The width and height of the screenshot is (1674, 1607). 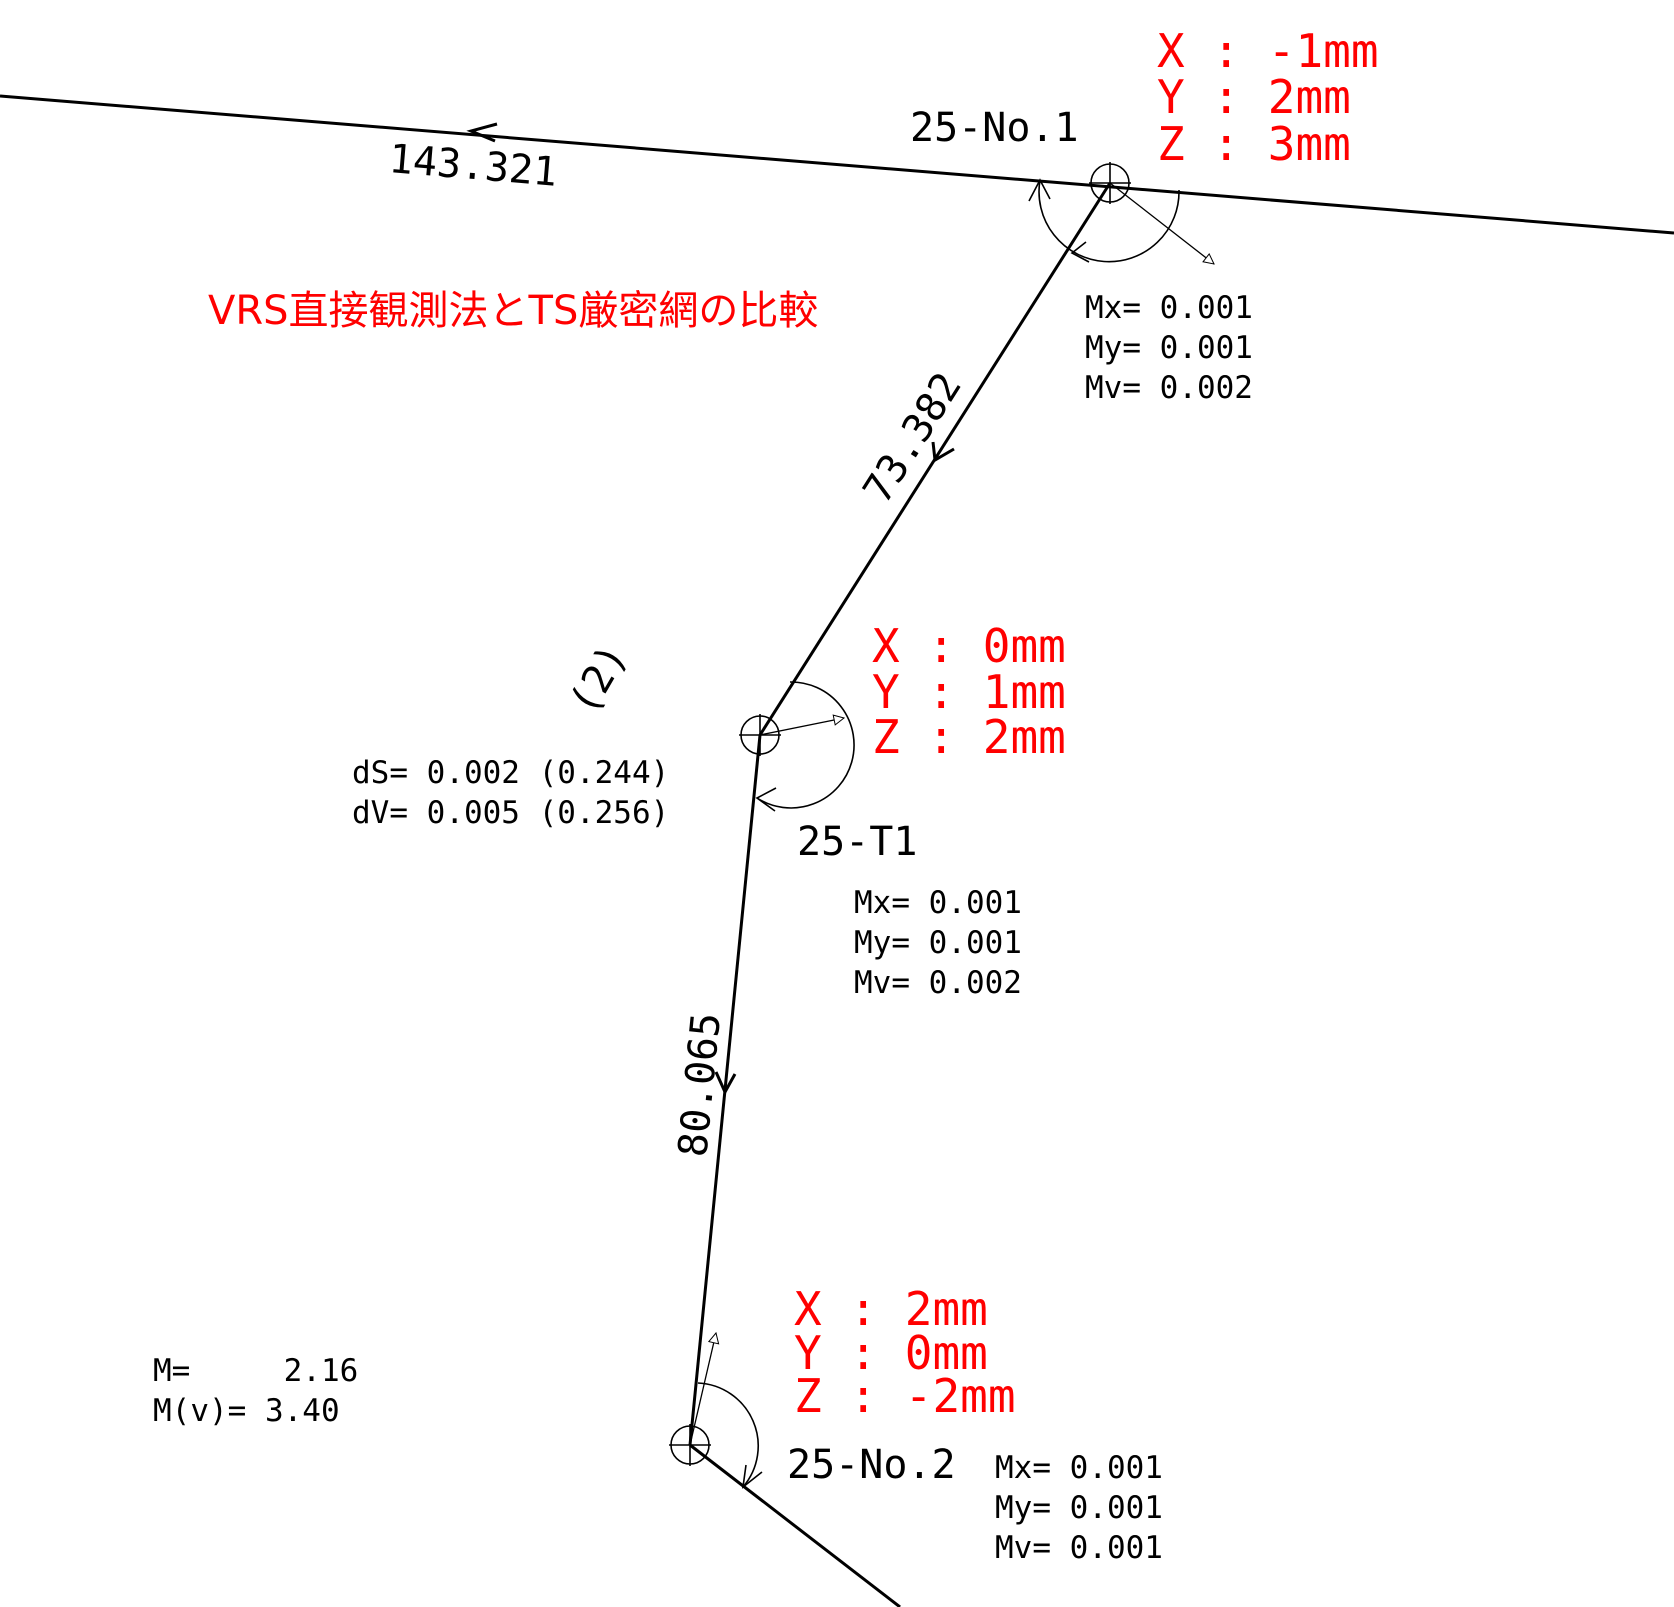 I want to click on summary-mv: M(v)= 3.40, so click(x=246, y=1411).